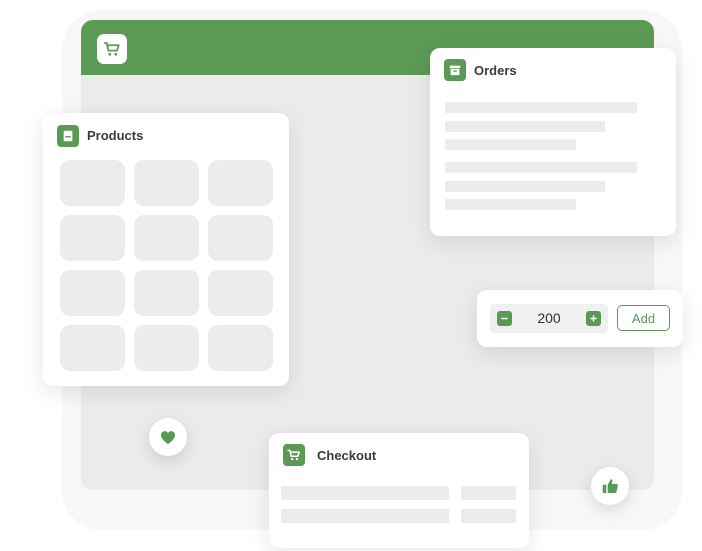  I want to click on thumbs-up-icon, so click(610, 486).